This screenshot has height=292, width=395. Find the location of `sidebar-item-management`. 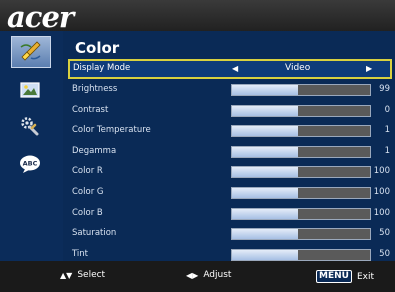

sidebar-item-management is located at coordinates (30, 128).